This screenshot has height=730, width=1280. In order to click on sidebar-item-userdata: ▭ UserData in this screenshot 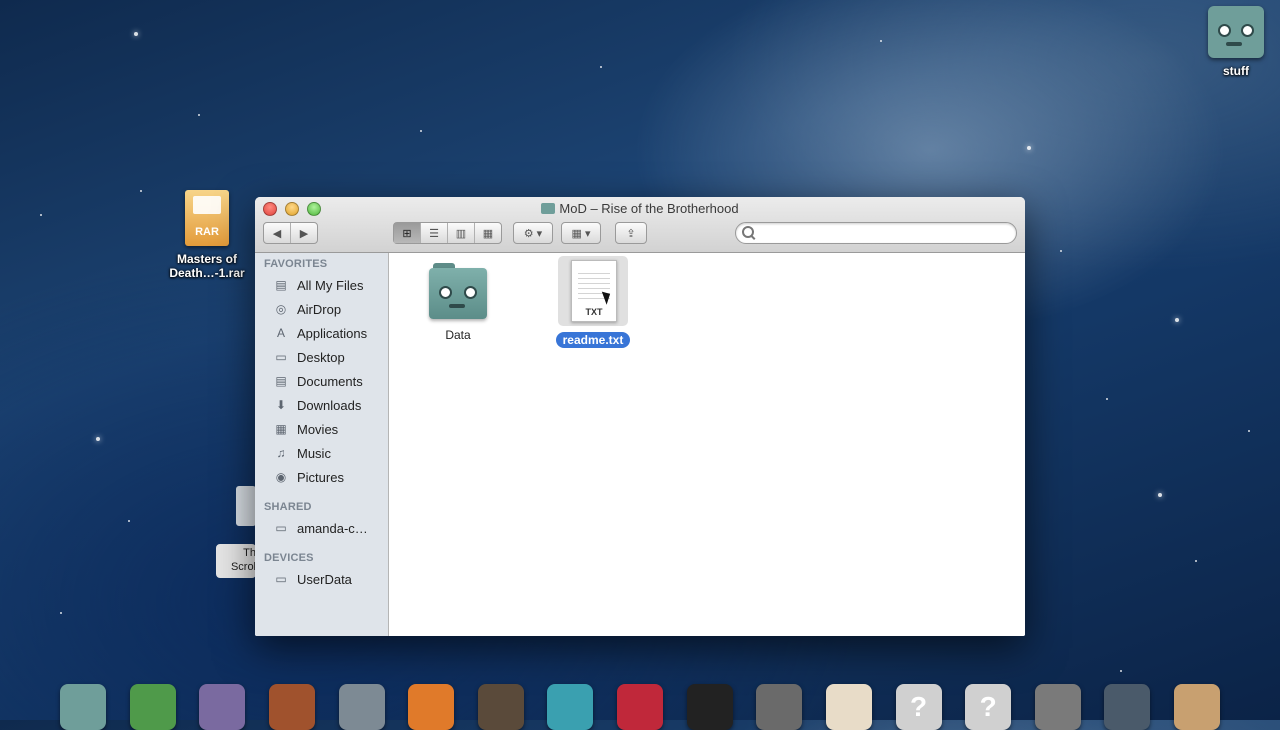, I will do `click(321, 579)`.